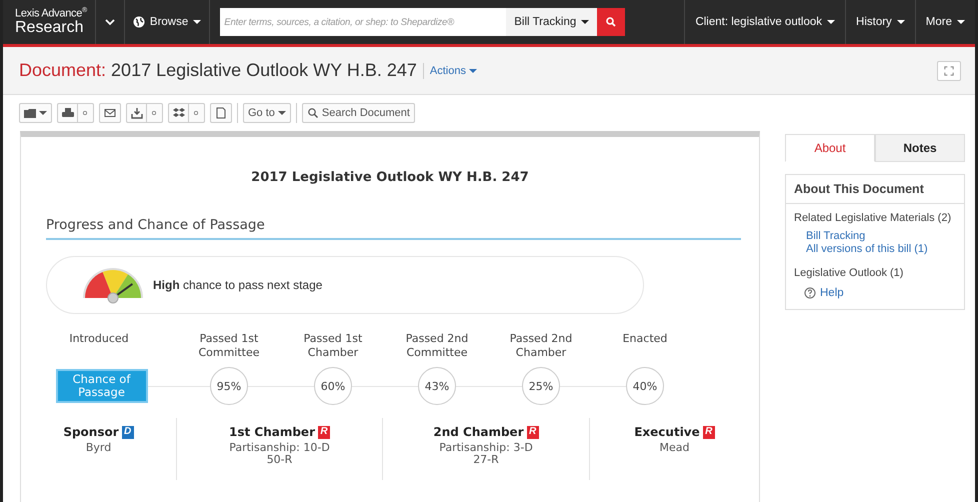 This screenshot has width=978, height=502. Describe the element at coordinates (486, 460) in the screenshot. I see `party-detail: 27-R` at that location.